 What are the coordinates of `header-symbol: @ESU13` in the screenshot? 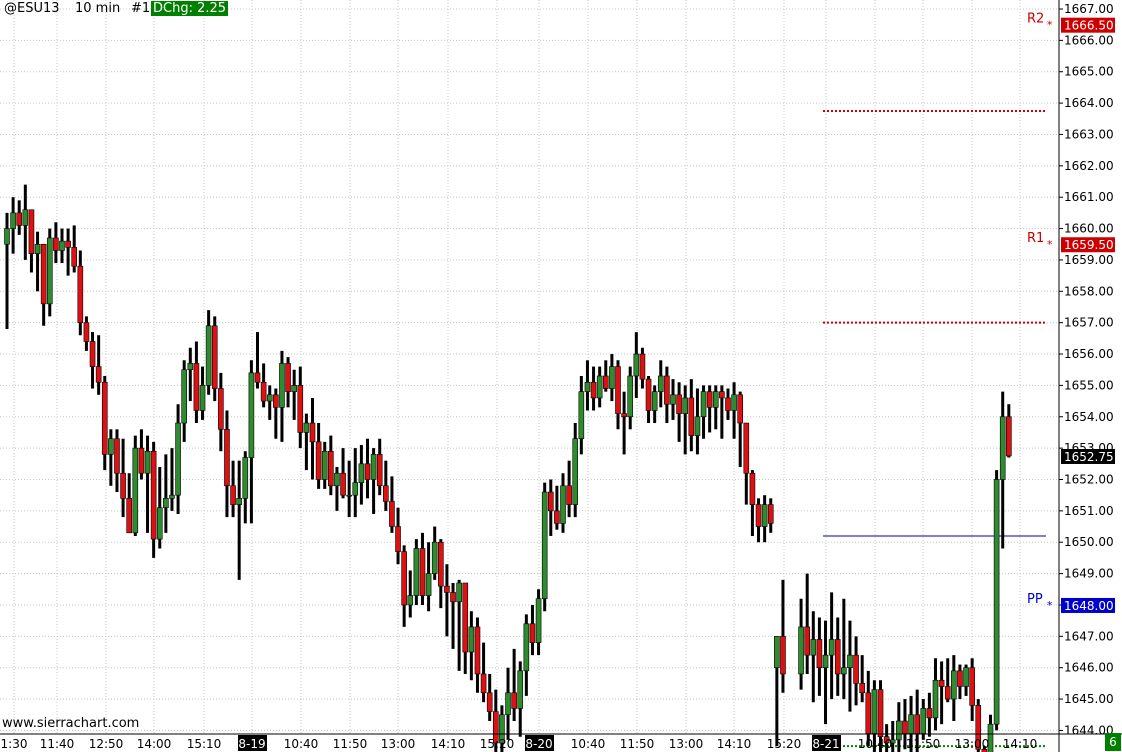 It's located at (32, 8).